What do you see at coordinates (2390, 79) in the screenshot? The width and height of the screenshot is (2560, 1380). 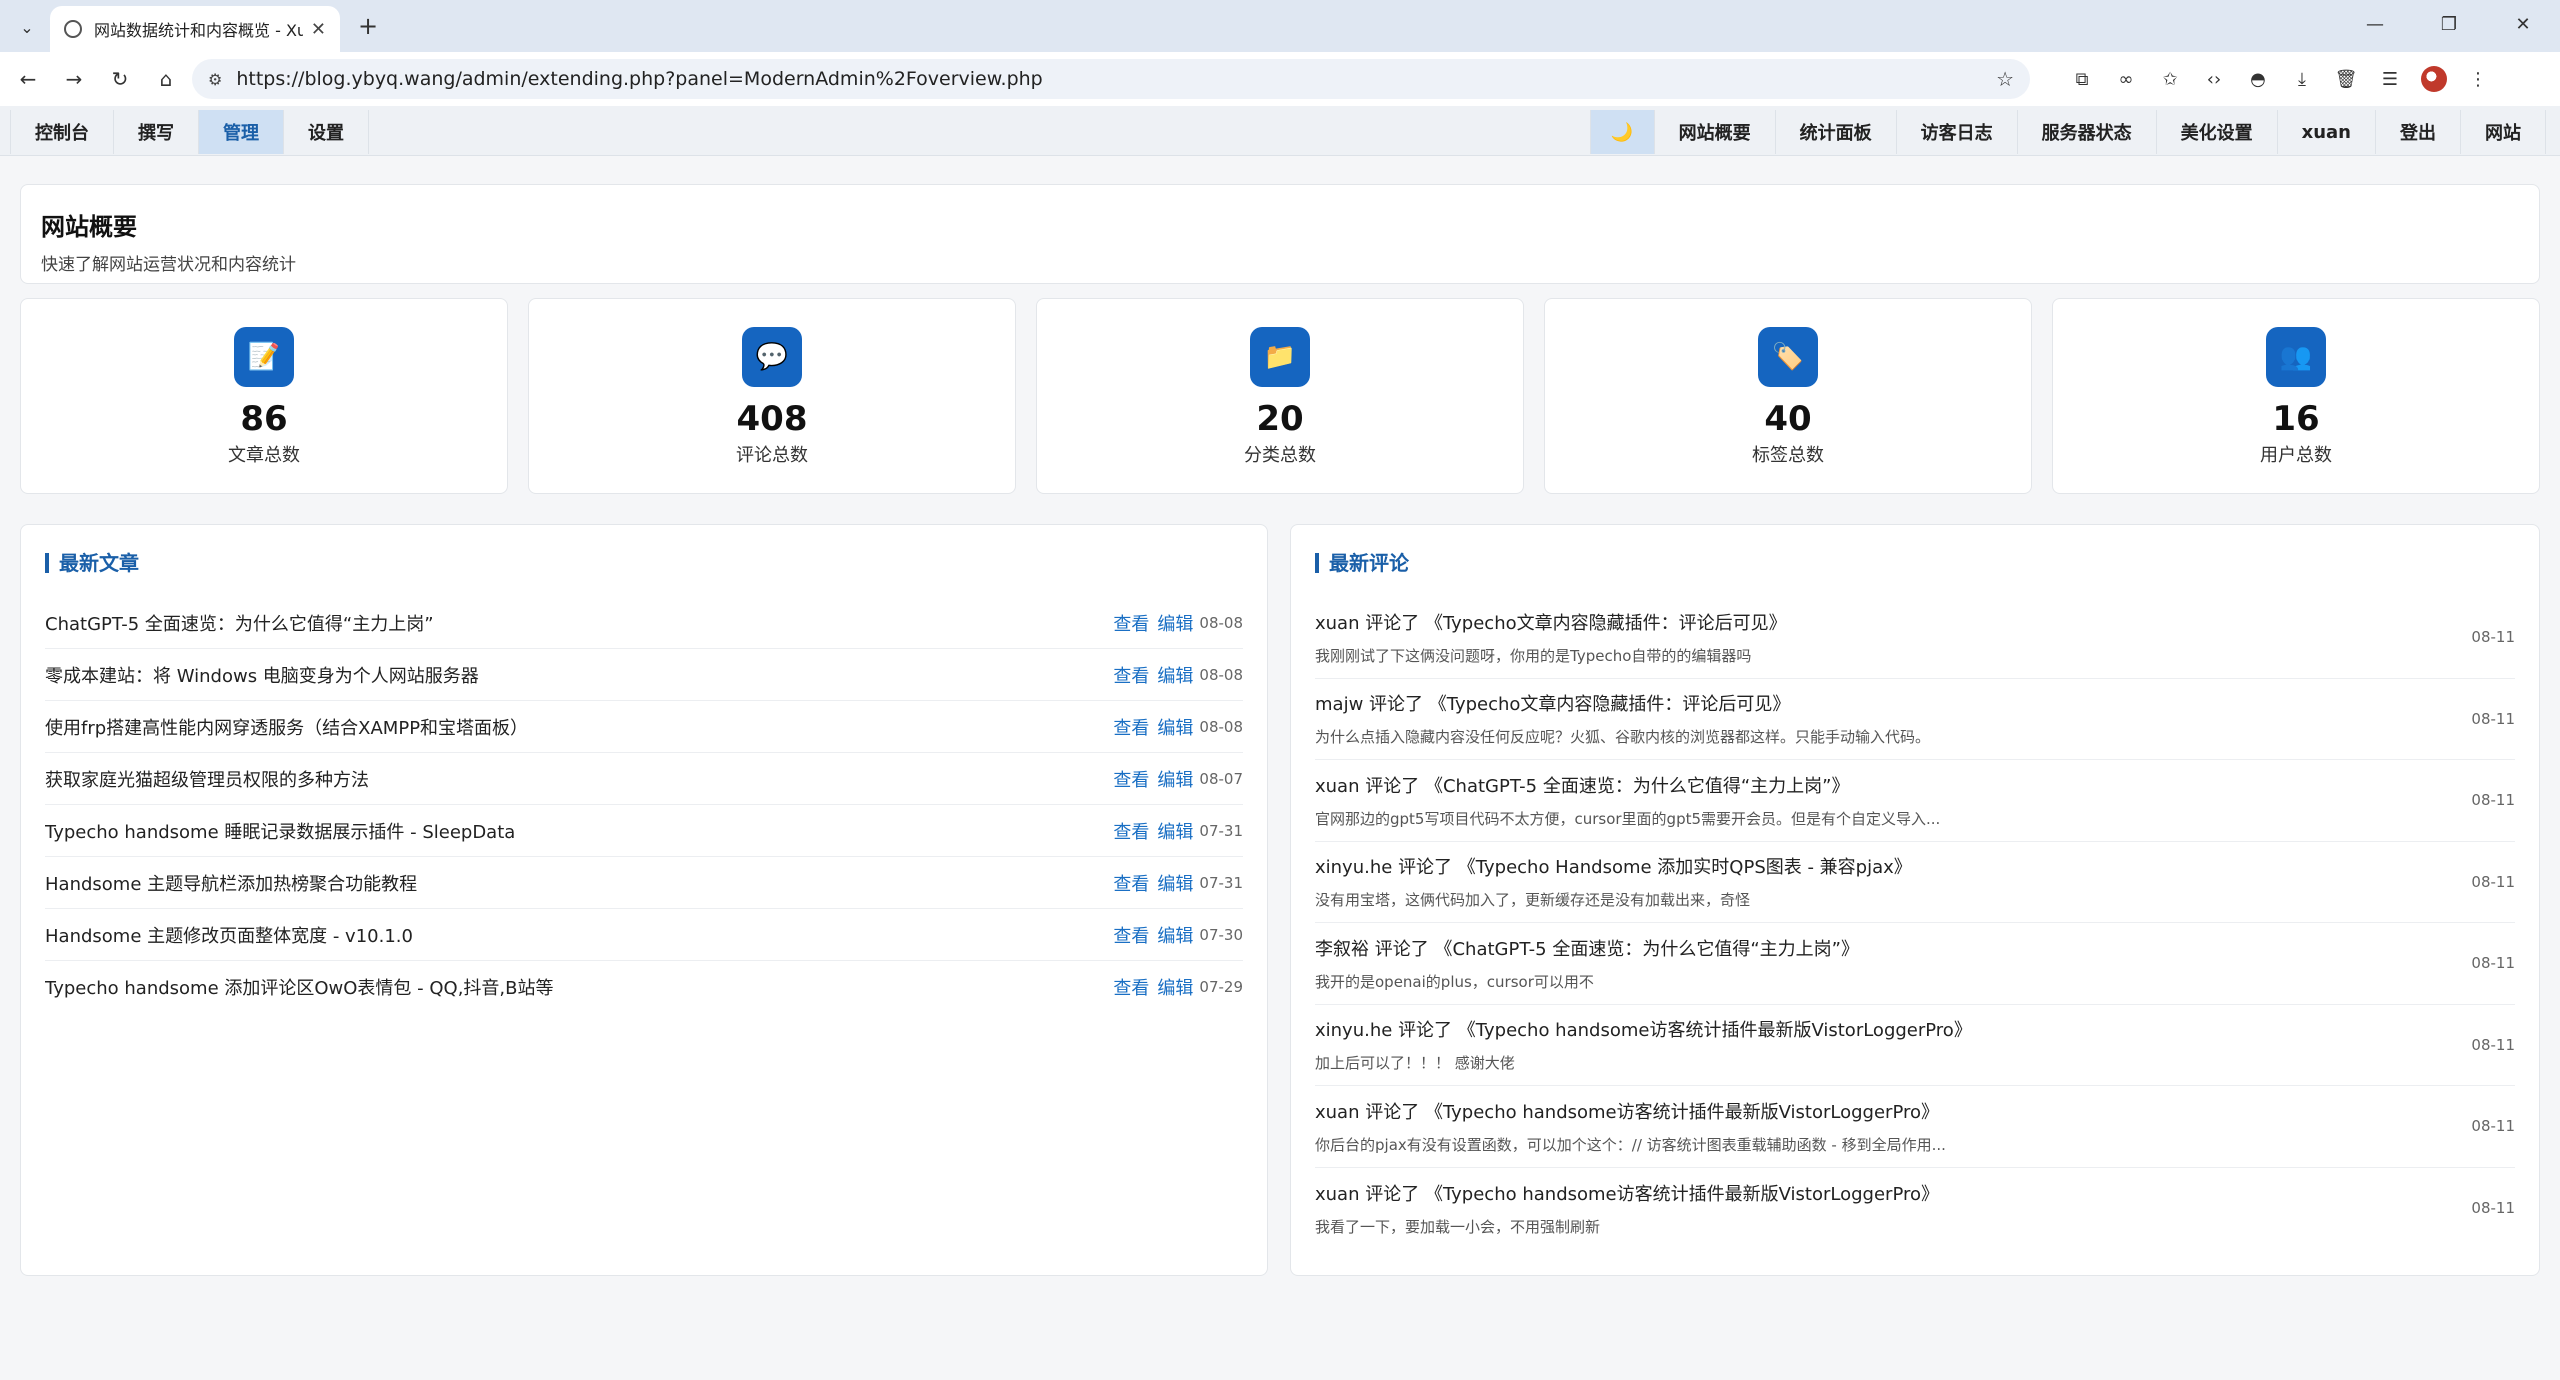 I see `reading-list-icon: ☰` at bounding box center [2390, 79].